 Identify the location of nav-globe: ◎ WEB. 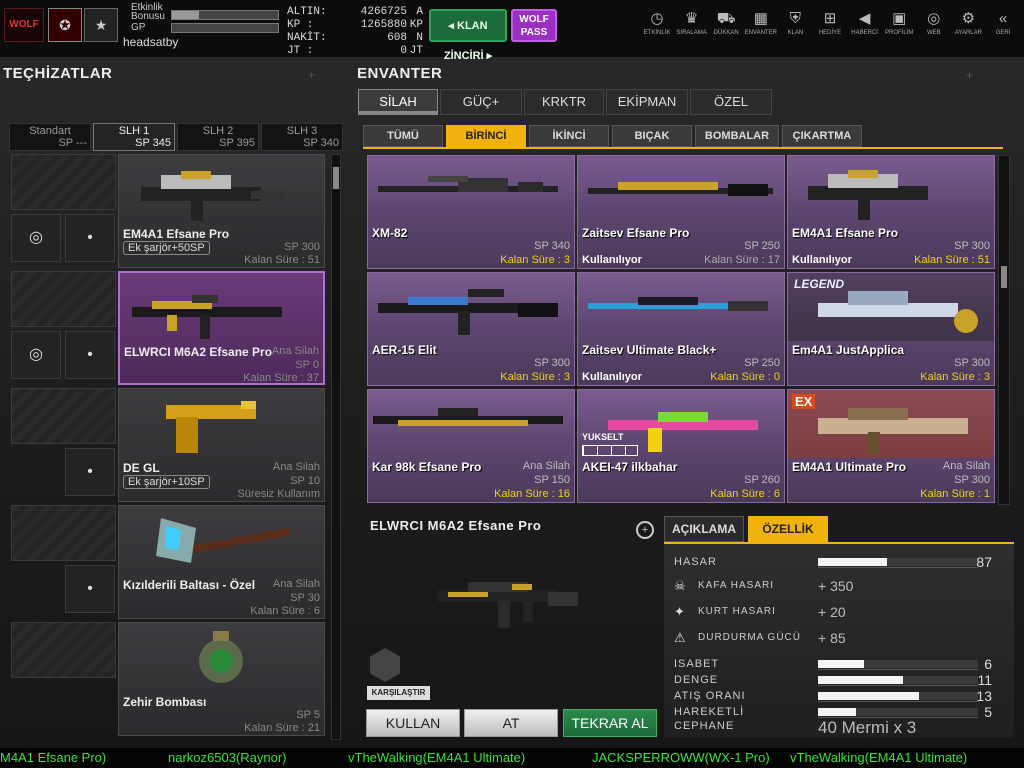
(934, 22).